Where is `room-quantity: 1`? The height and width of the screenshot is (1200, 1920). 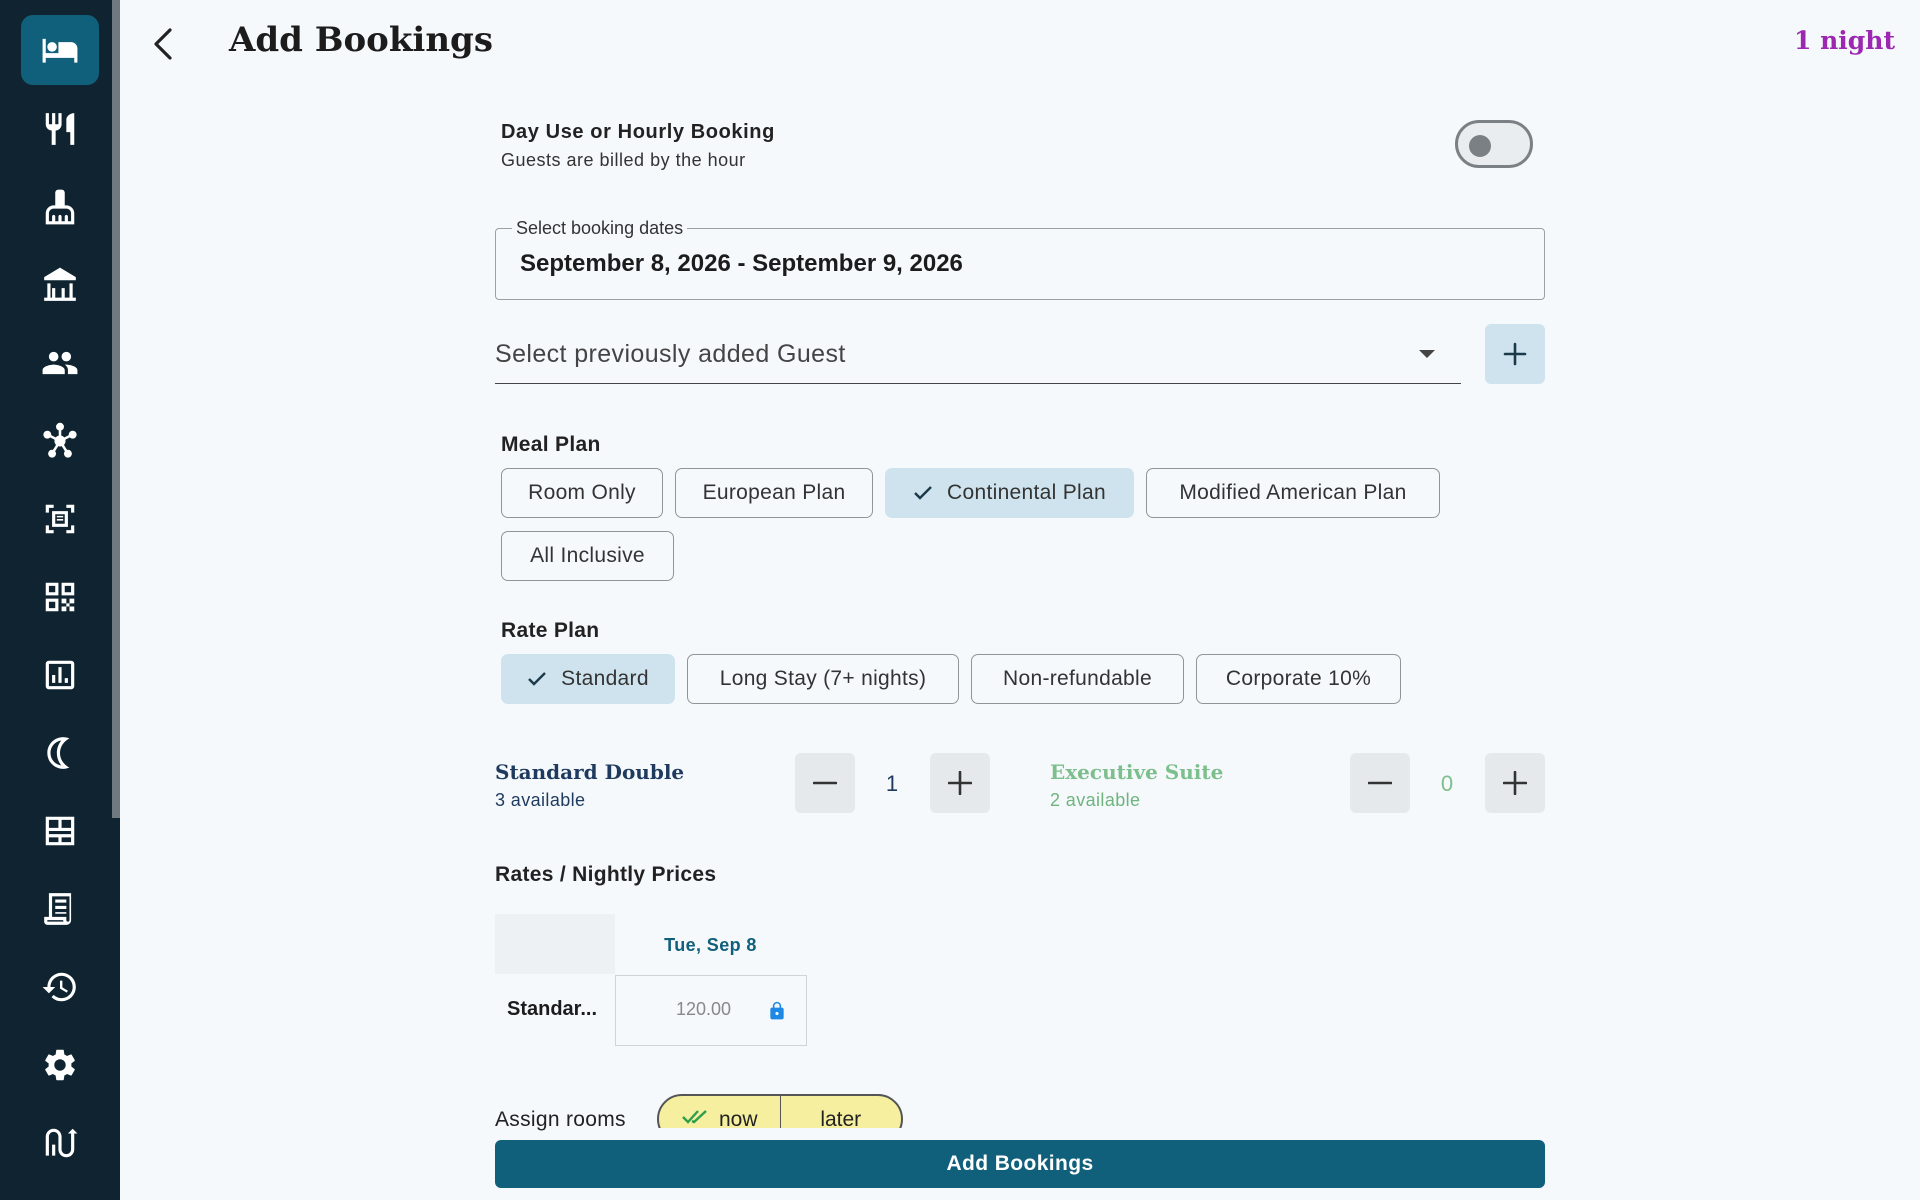
room-quantity: 1 is located at coordinates (892, 783).